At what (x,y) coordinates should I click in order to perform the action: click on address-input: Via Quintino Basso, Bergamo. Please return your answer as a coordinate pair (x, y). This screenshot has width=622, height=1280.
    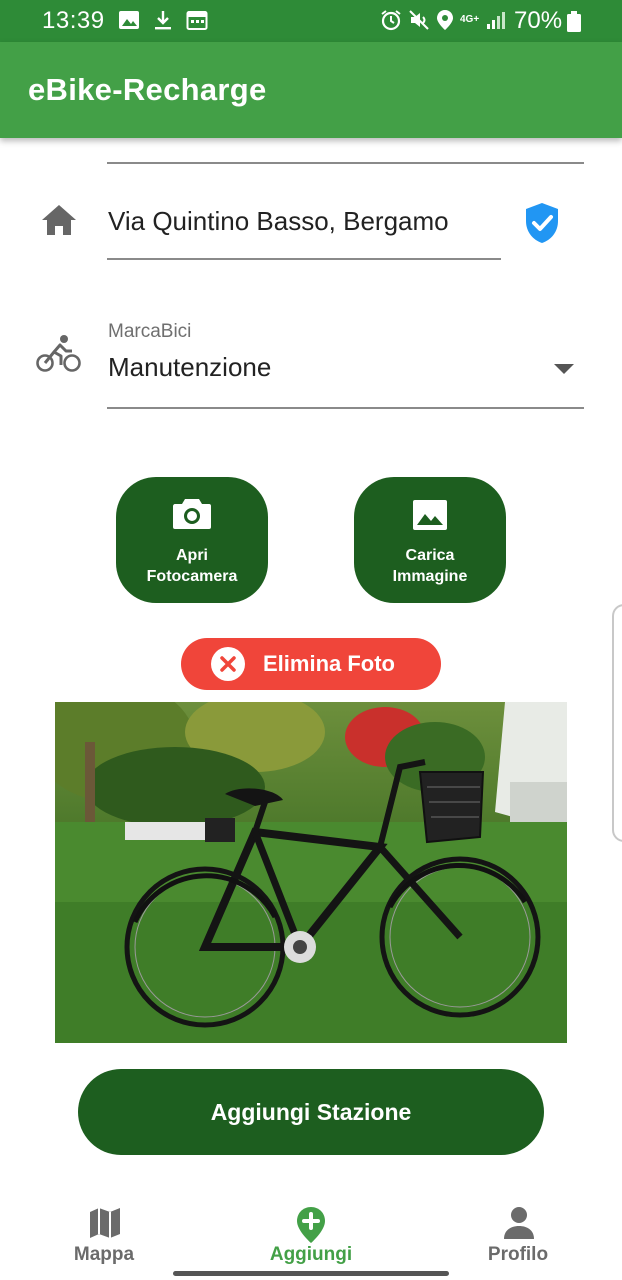
    Looking at the image, I should click on (278, 221).